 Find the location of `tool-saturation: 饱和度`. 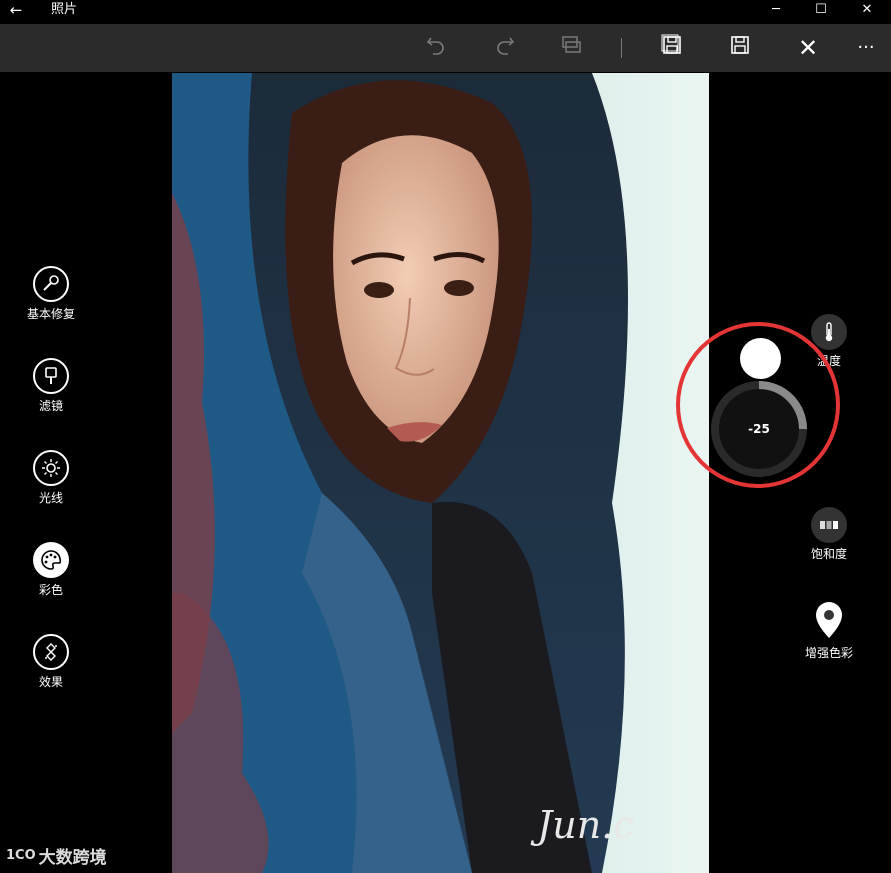

tool-saturation: 饱和度 is located at coordinates (829, 534).